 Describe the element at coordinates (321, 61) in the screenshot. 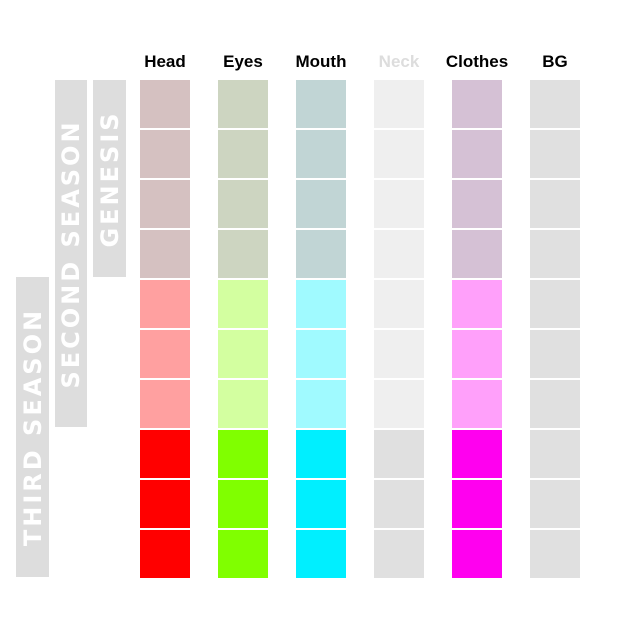

I see `column-header-mouth: Mouth` at that location.